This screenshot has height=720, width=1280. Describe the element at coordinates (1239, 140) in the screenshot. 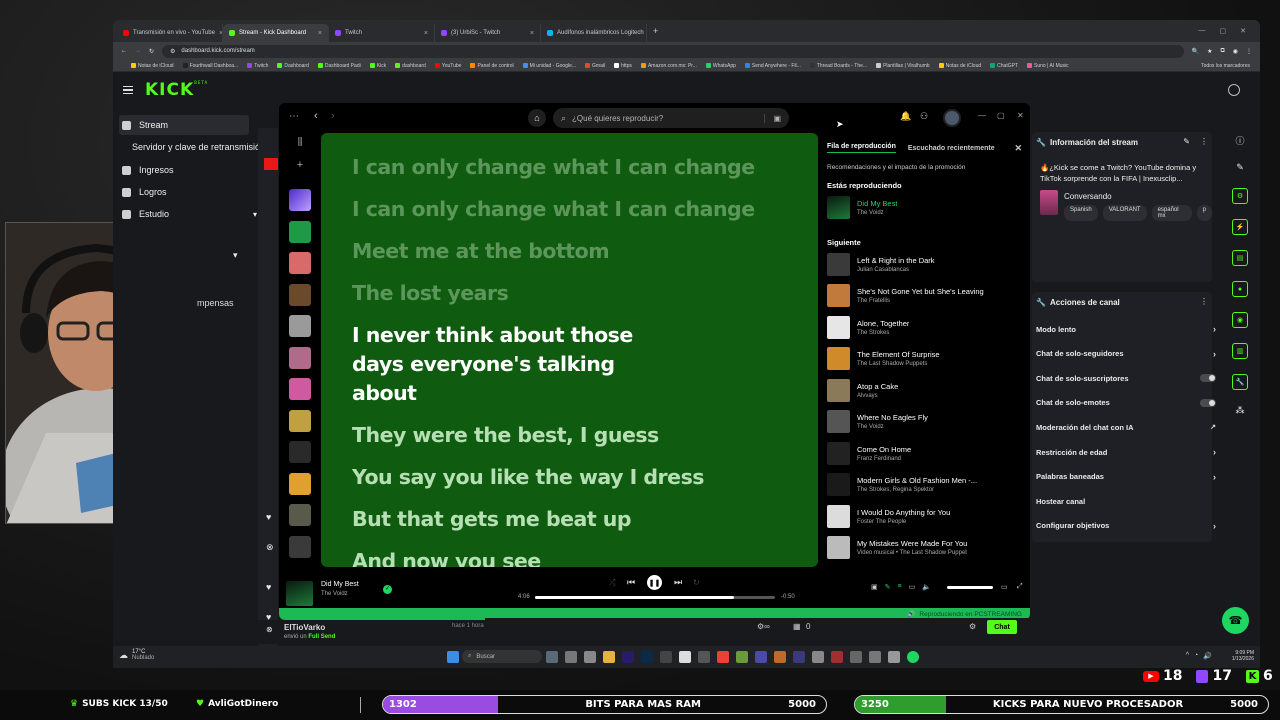

I see `info-icon: ⓘ` at that location.